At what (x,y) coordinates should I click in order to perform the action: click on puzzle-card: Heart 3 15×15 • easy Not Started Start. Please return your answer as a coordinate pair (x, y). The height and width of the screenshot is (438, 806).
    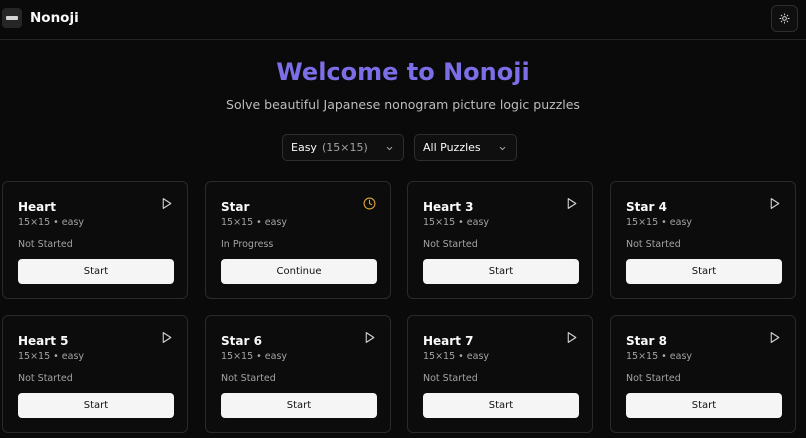
    Looking at the image, I should click on (500, 240).